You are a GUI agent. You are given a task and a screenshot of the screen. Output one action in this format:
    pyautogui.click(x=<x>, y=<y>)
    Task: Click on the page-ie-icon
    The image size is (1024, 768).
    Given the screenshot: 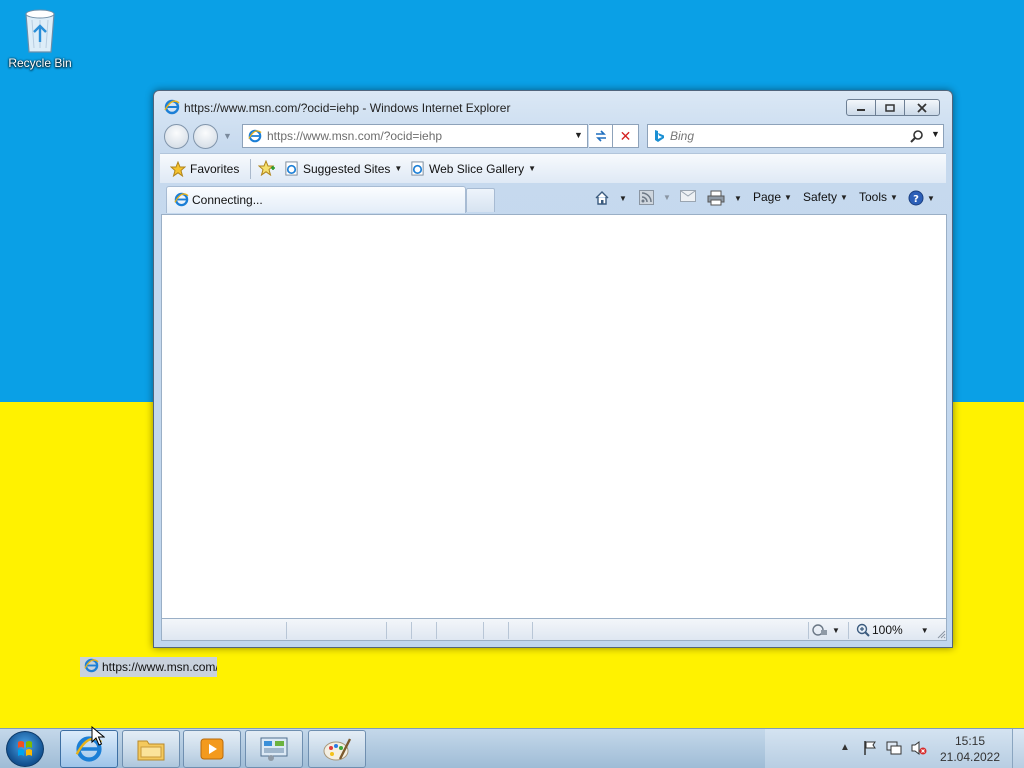 What is the action you would take?
    pyautogui.click(x=255, y=137)
    